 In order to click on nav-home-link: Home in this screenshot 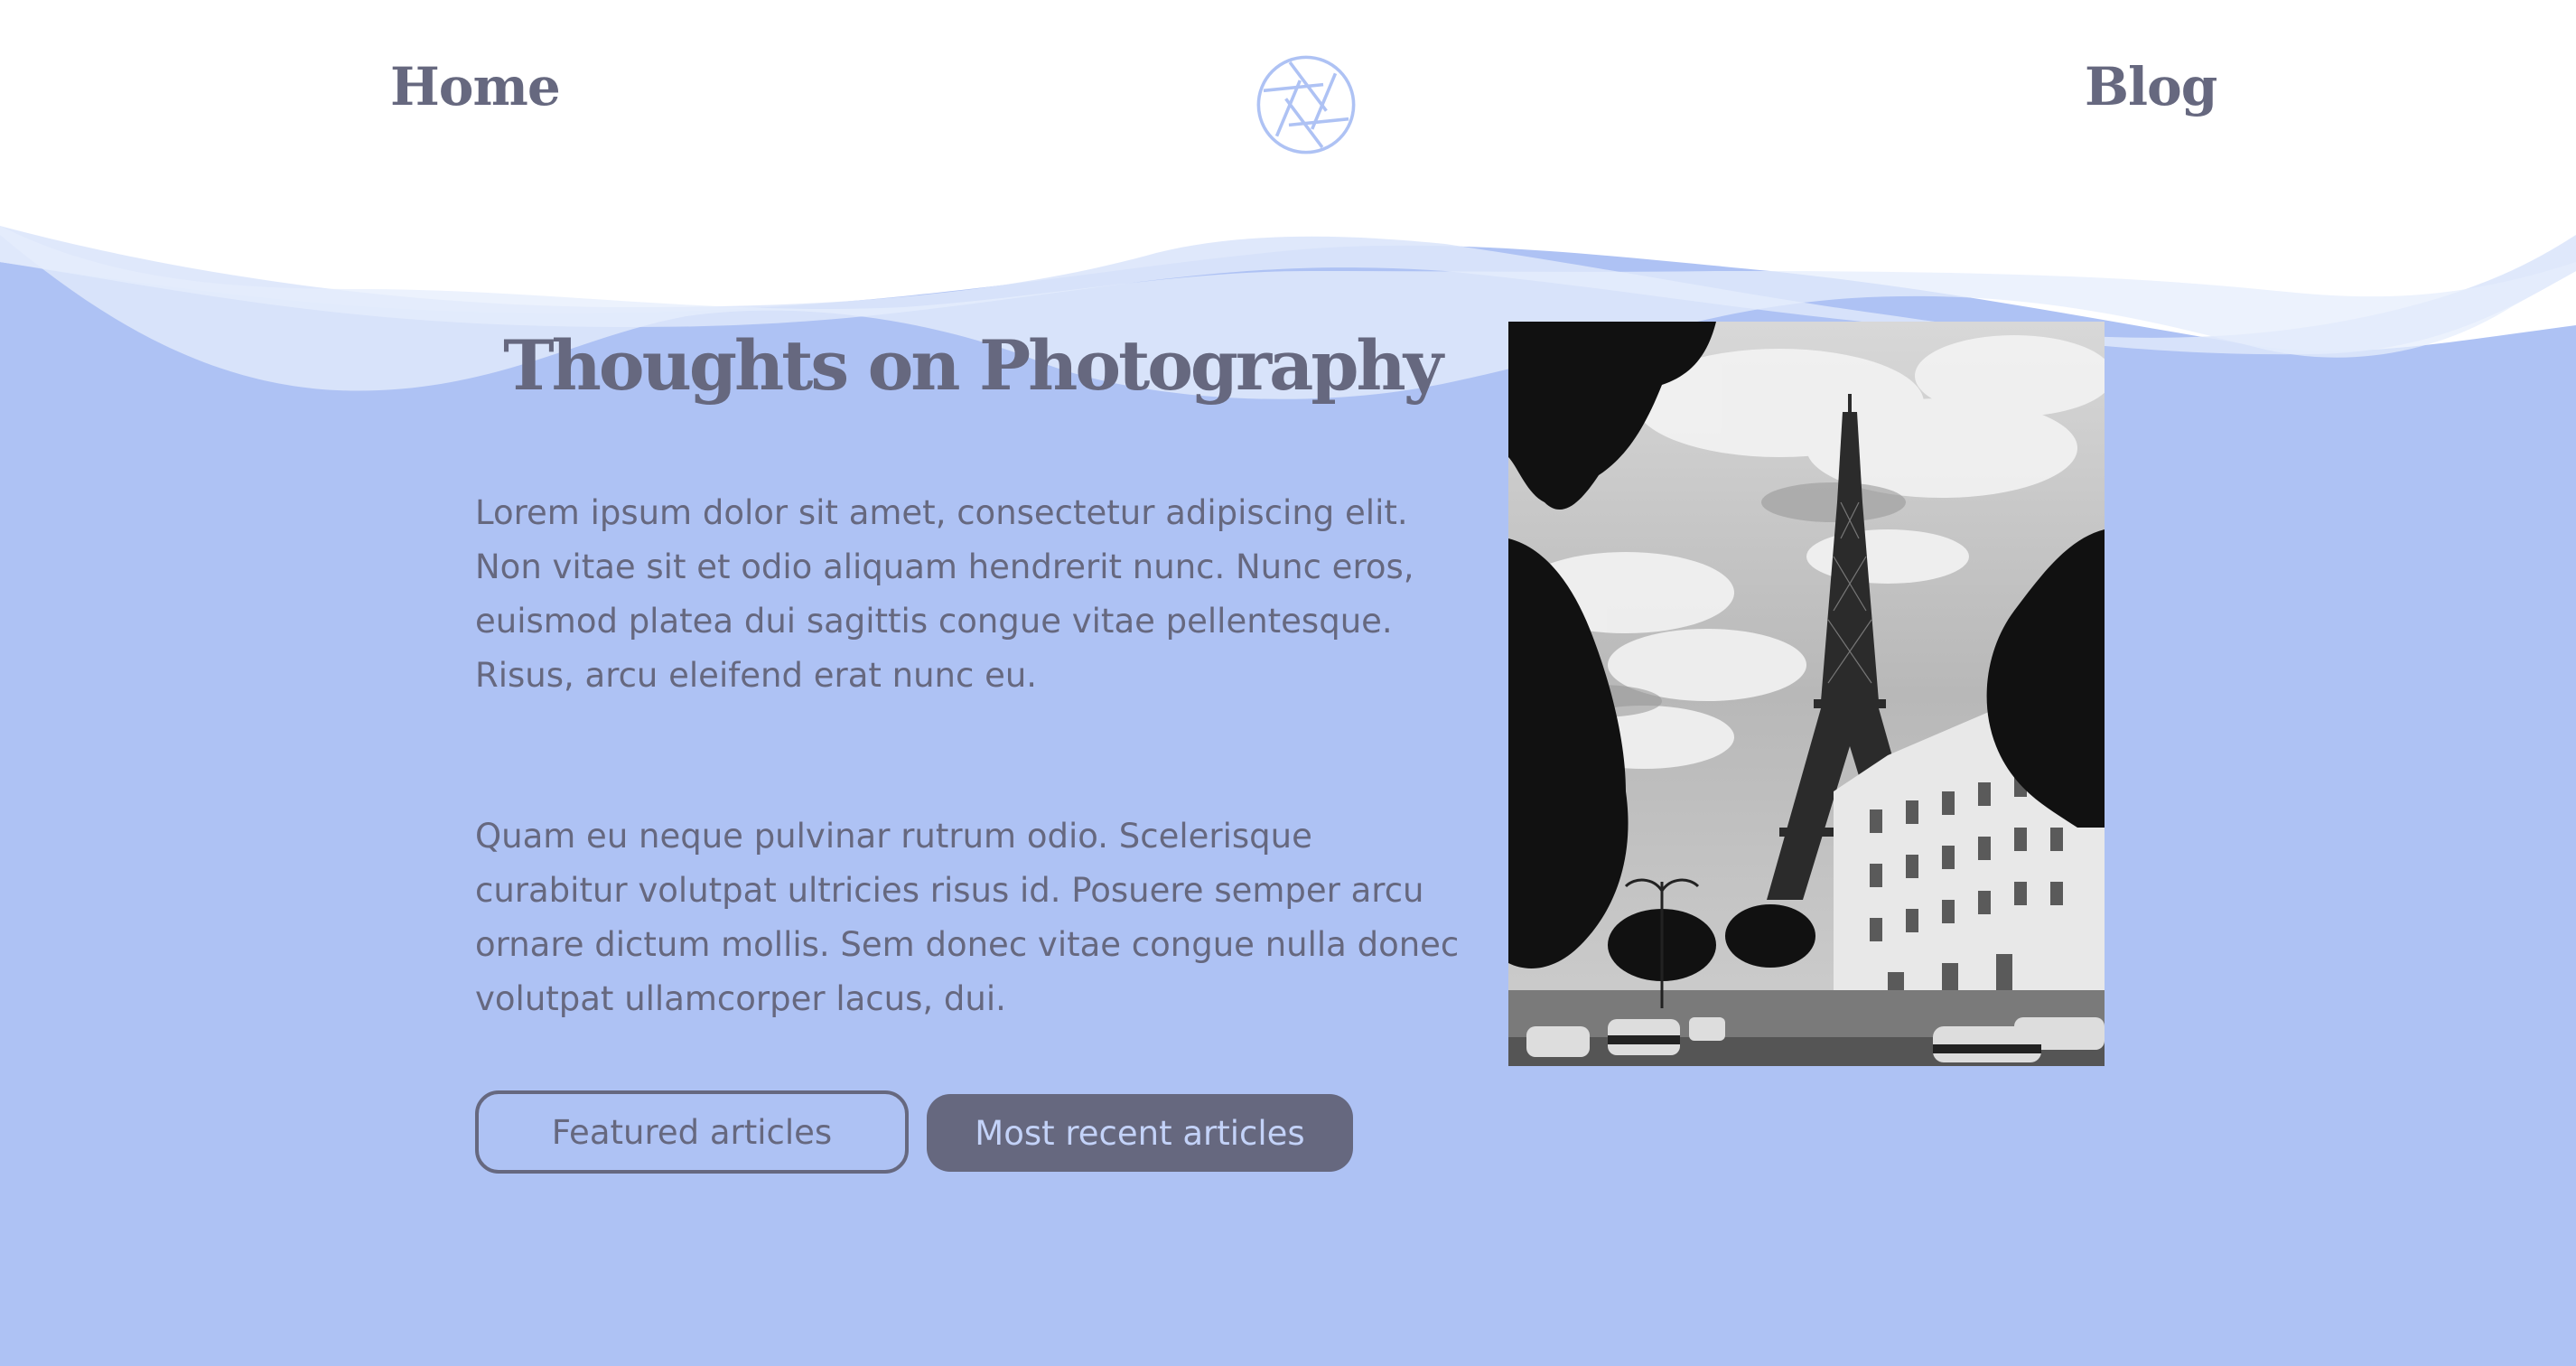, I will do `click(475, 86)`.